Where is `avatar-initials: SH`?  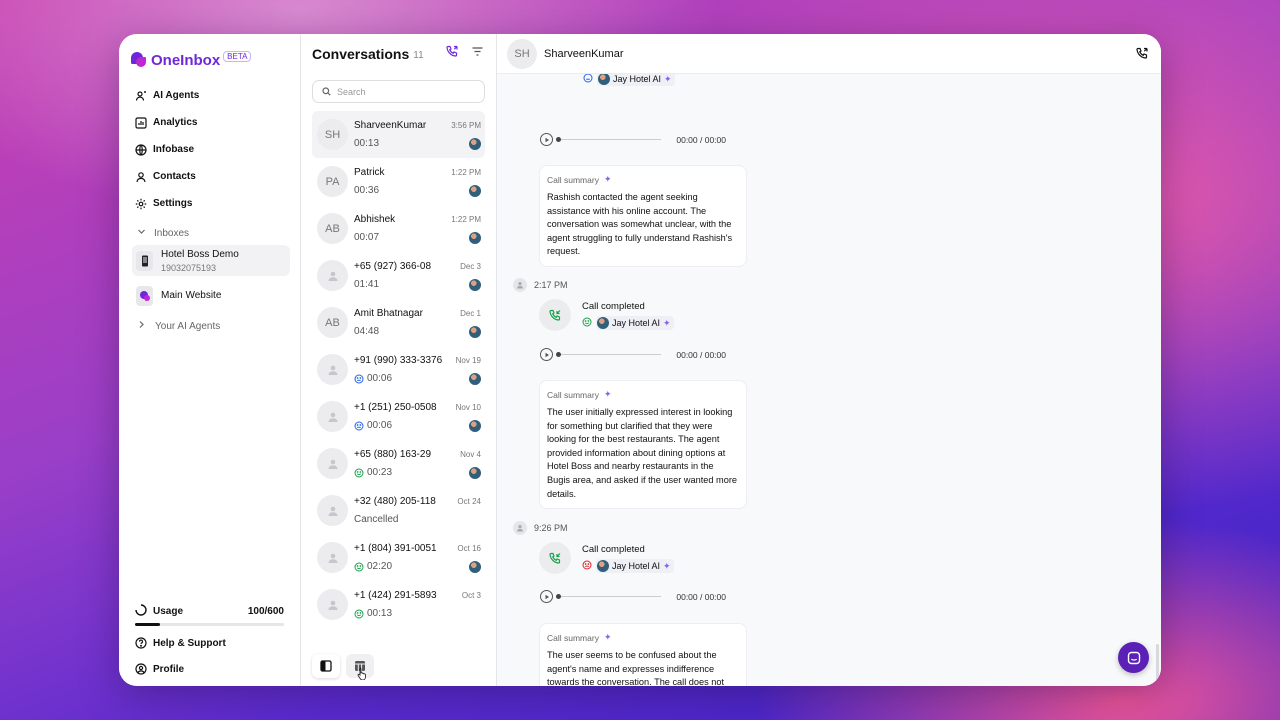 avatar-initials: SH is located at coordinates (332, 134).